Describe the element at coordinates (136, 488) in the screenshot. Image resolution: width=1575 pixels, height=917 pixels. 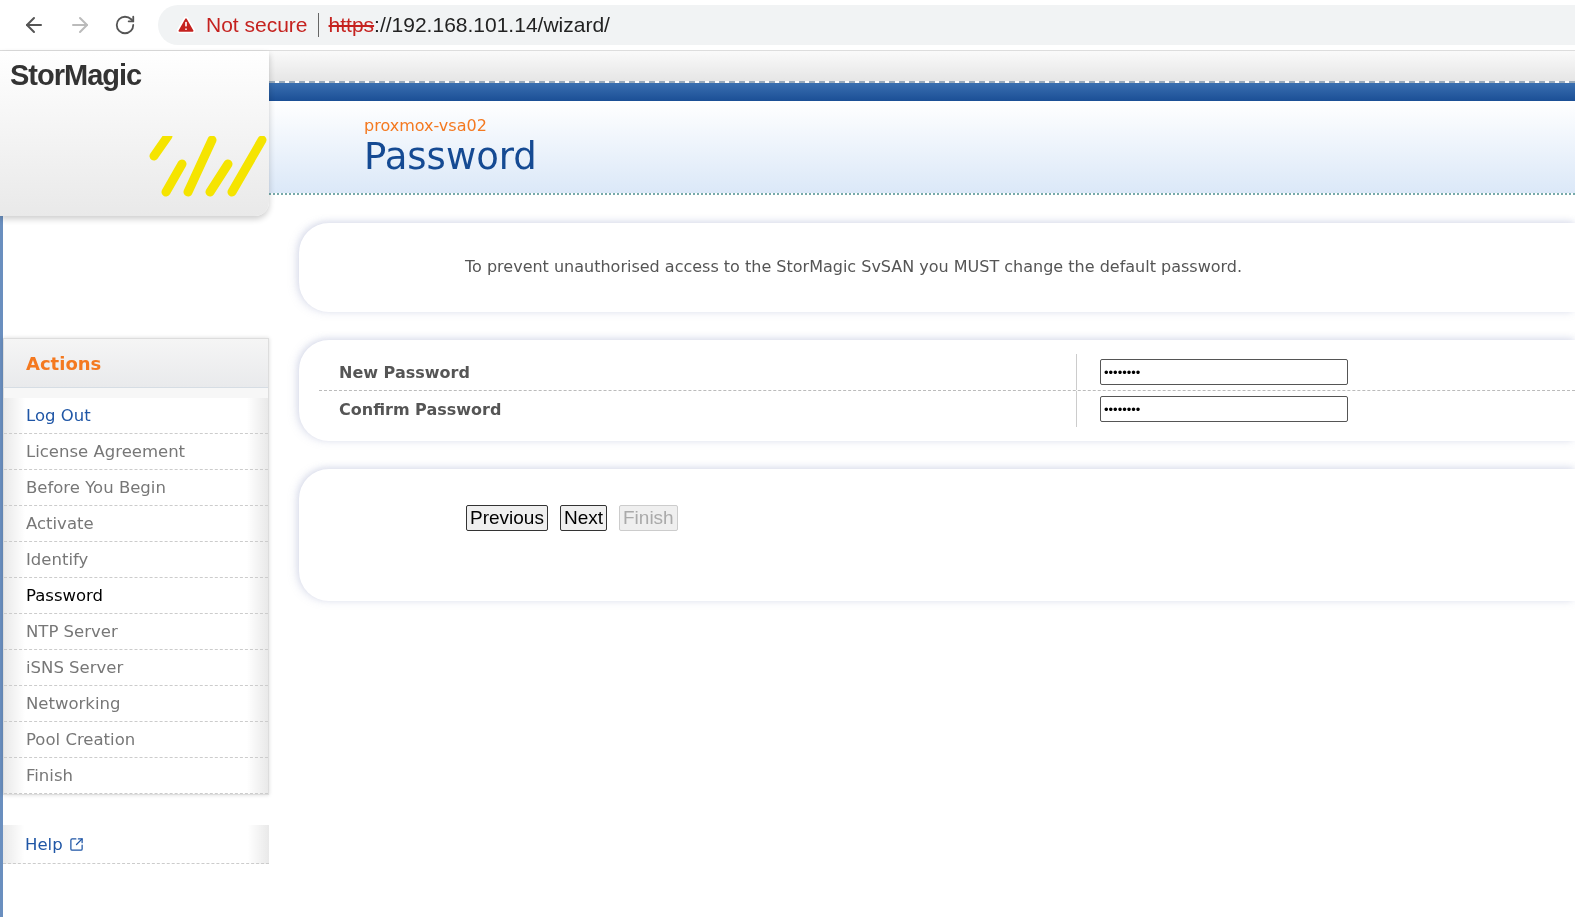
I see `wizard-step: Before You Begin` at that location.